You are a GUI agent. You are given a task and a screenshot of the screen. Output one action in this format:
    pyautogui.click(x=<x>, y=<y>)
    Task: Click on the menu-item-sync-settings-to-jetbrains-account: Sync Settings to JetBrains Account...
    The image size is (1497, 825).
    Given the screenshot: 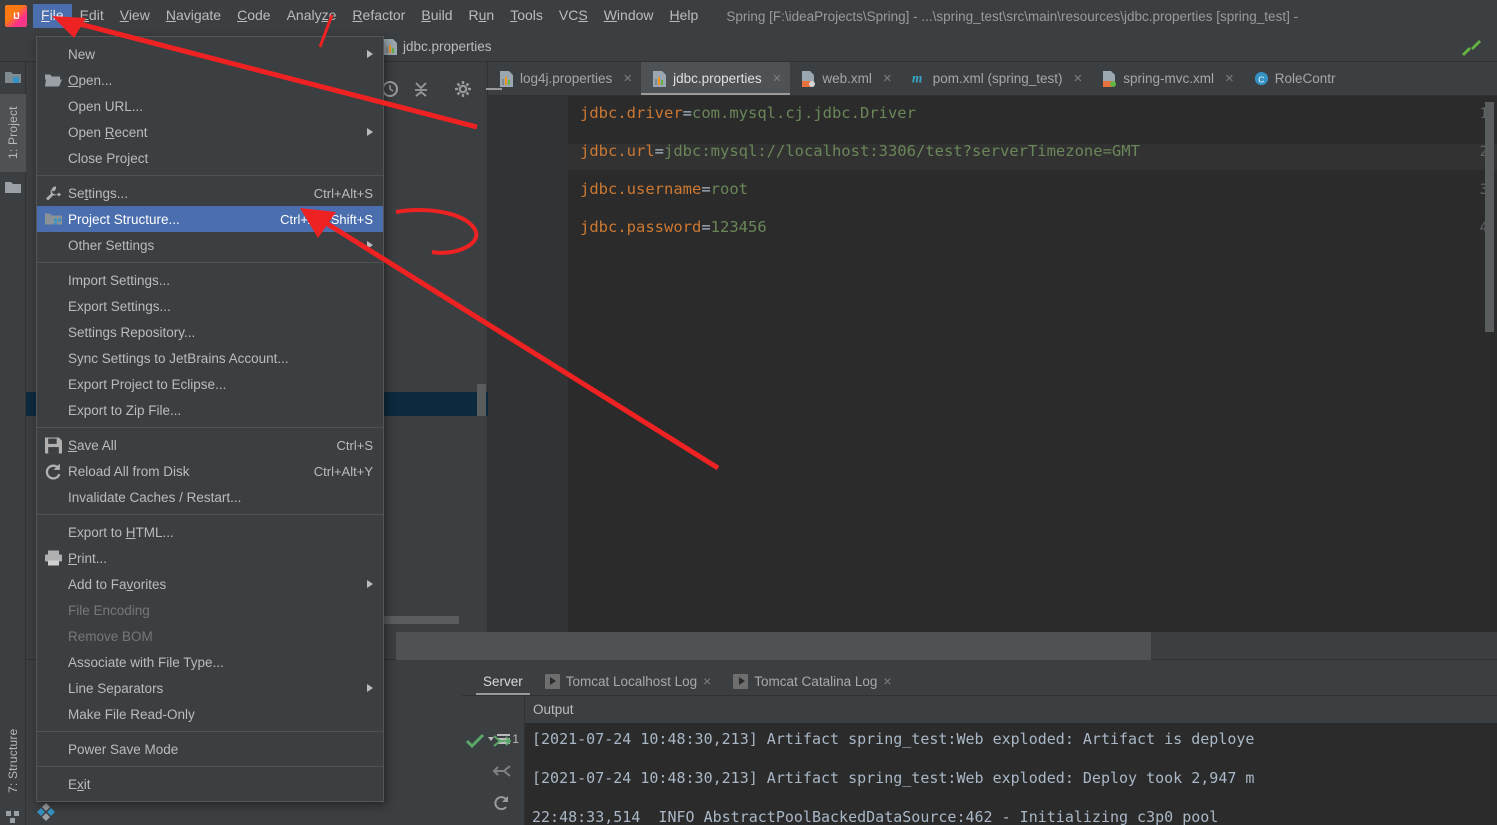 What is the action you would take?
    pyautogui.click(x=210, y=358)
    